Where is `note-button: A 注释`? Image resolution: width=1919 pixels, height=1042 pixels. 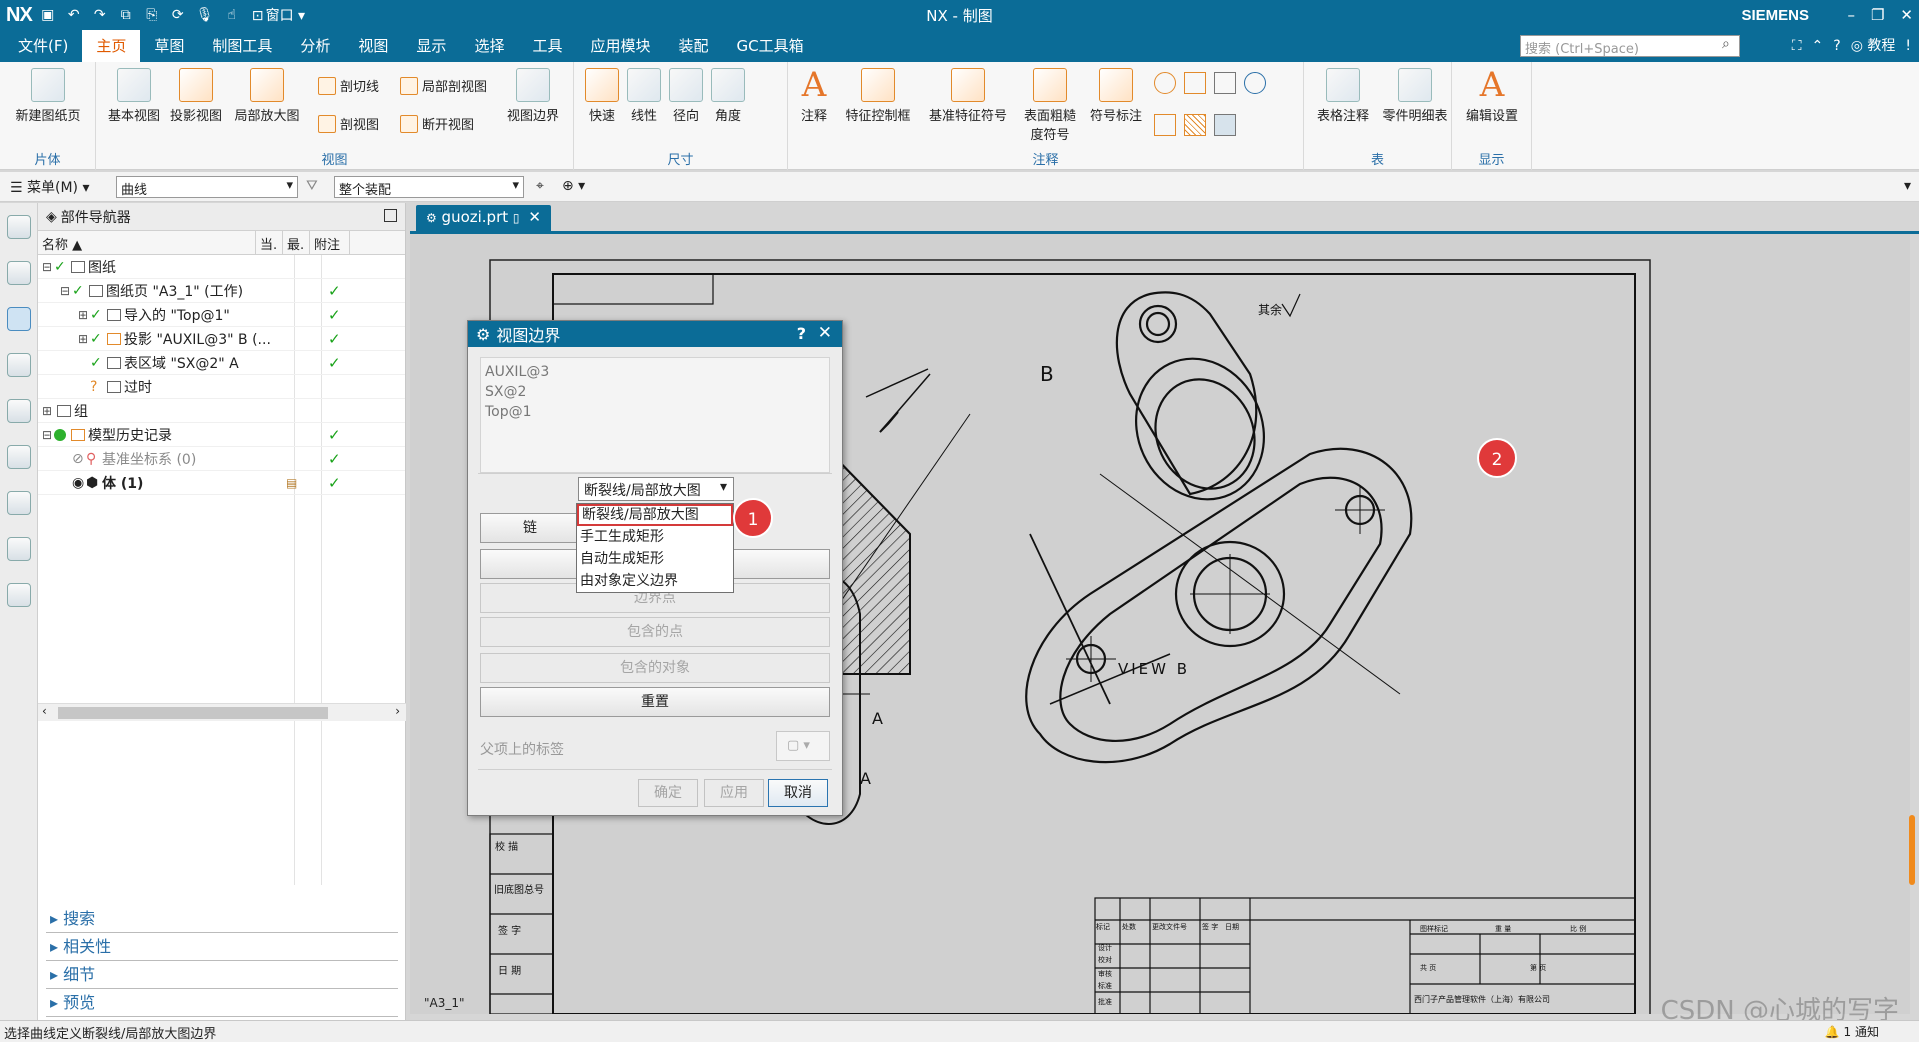
note-button: A 注释 is located at coordinates (814, 96).